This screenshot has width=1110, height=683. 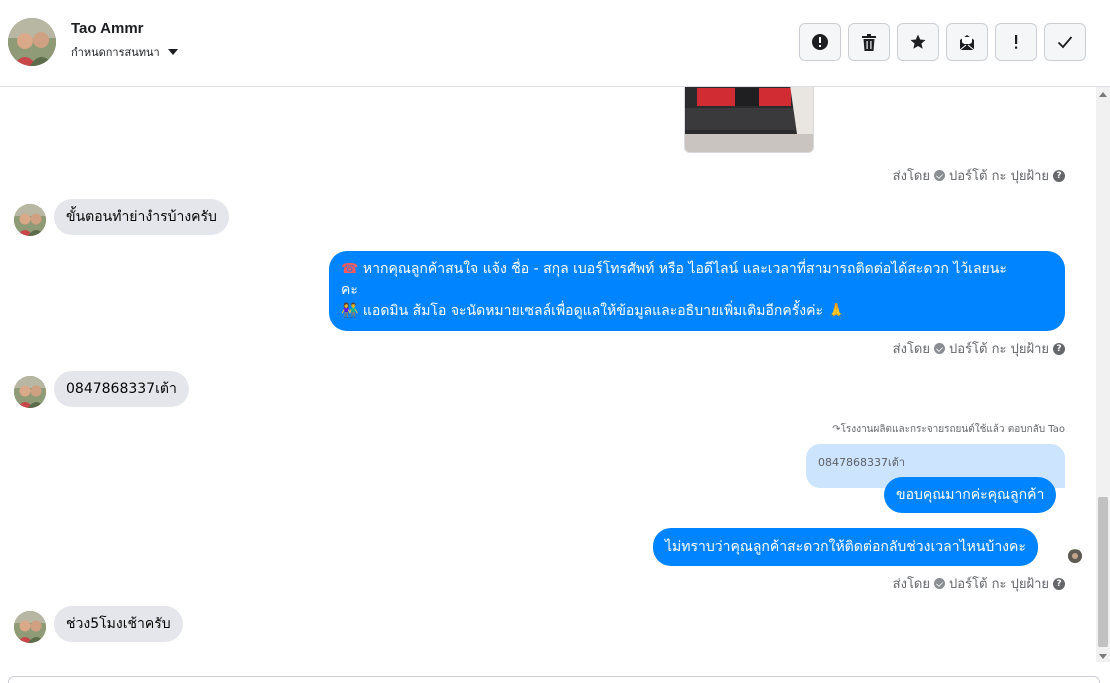 I want to click on incoming-message: 0847868337เต้า, so click(x=121, y=389).